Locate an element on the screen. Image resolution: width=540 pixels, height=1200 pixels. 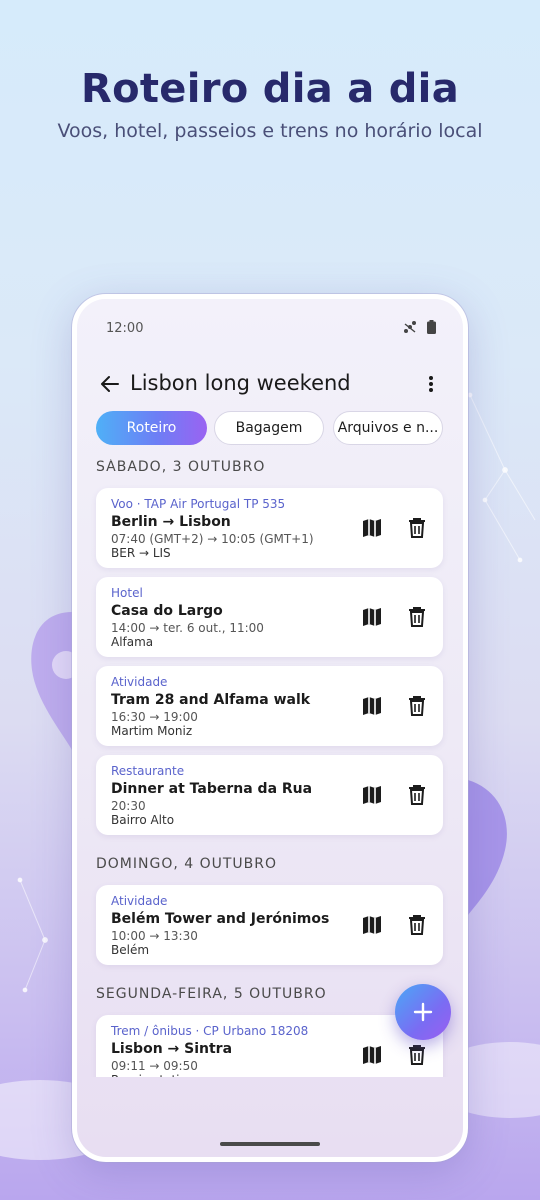
day-header: SEGUNDA-FEIRA, 5 OUTUBRO is located at coordinates (211, 994).